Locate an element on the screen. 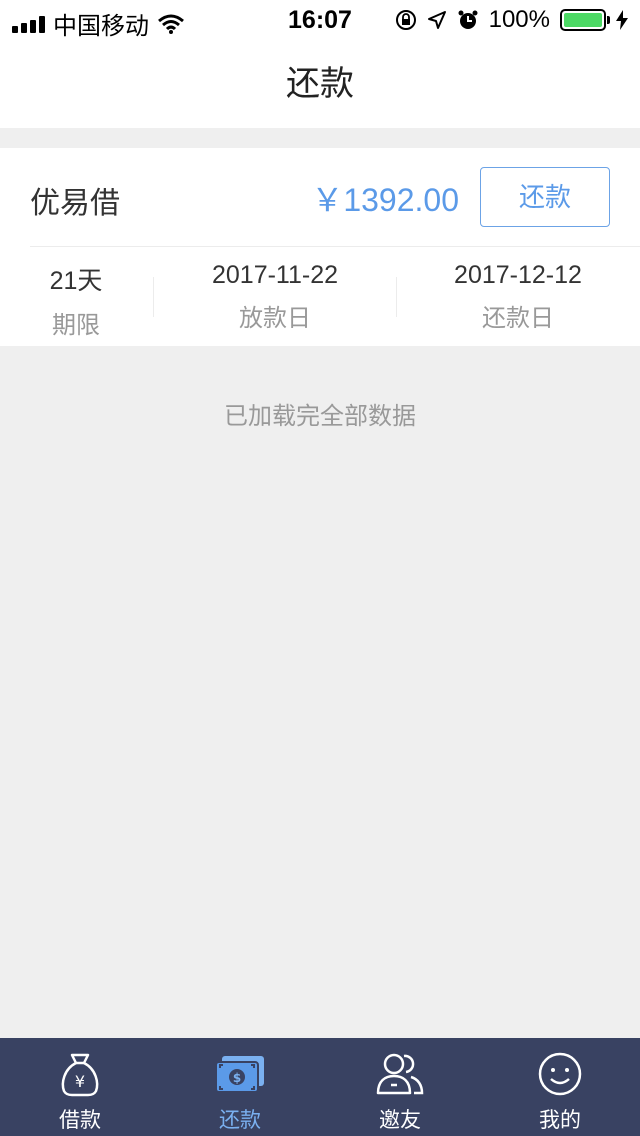 This screenshot has height=1136, width=640. tab-mine-label: 我的 is located at coordinates (560, 1120).